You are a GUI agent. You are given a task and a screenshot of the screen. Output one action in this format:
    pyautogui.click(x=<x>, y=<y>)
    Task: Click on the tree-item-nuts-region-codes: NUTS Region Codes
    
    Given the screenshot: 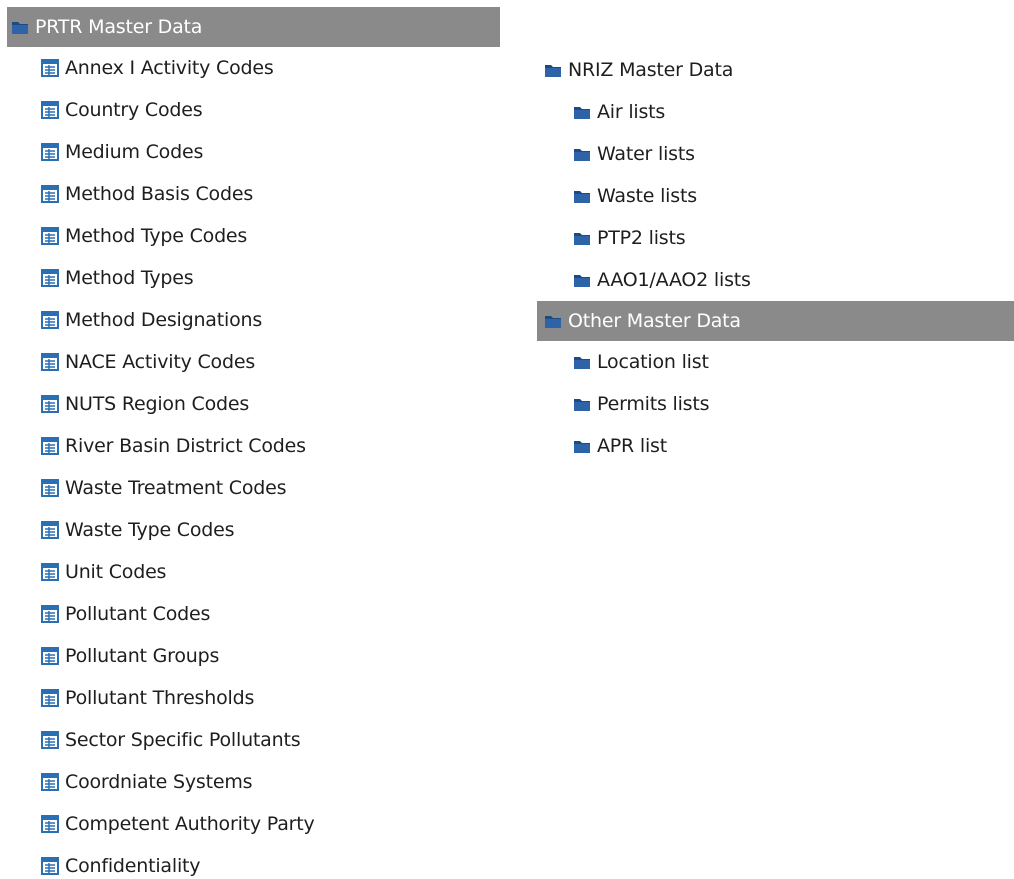 What is the action you would take?
    pyautogui.click(x=253, y=404)
    